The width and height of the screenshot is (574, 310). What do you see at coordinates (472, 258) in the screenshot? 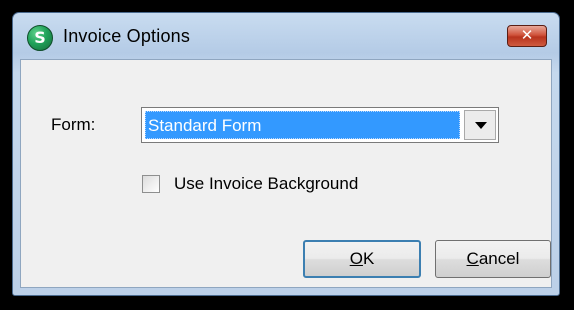
I see `cancel-button-mnemonic: C` at bounding box center [472, 258].